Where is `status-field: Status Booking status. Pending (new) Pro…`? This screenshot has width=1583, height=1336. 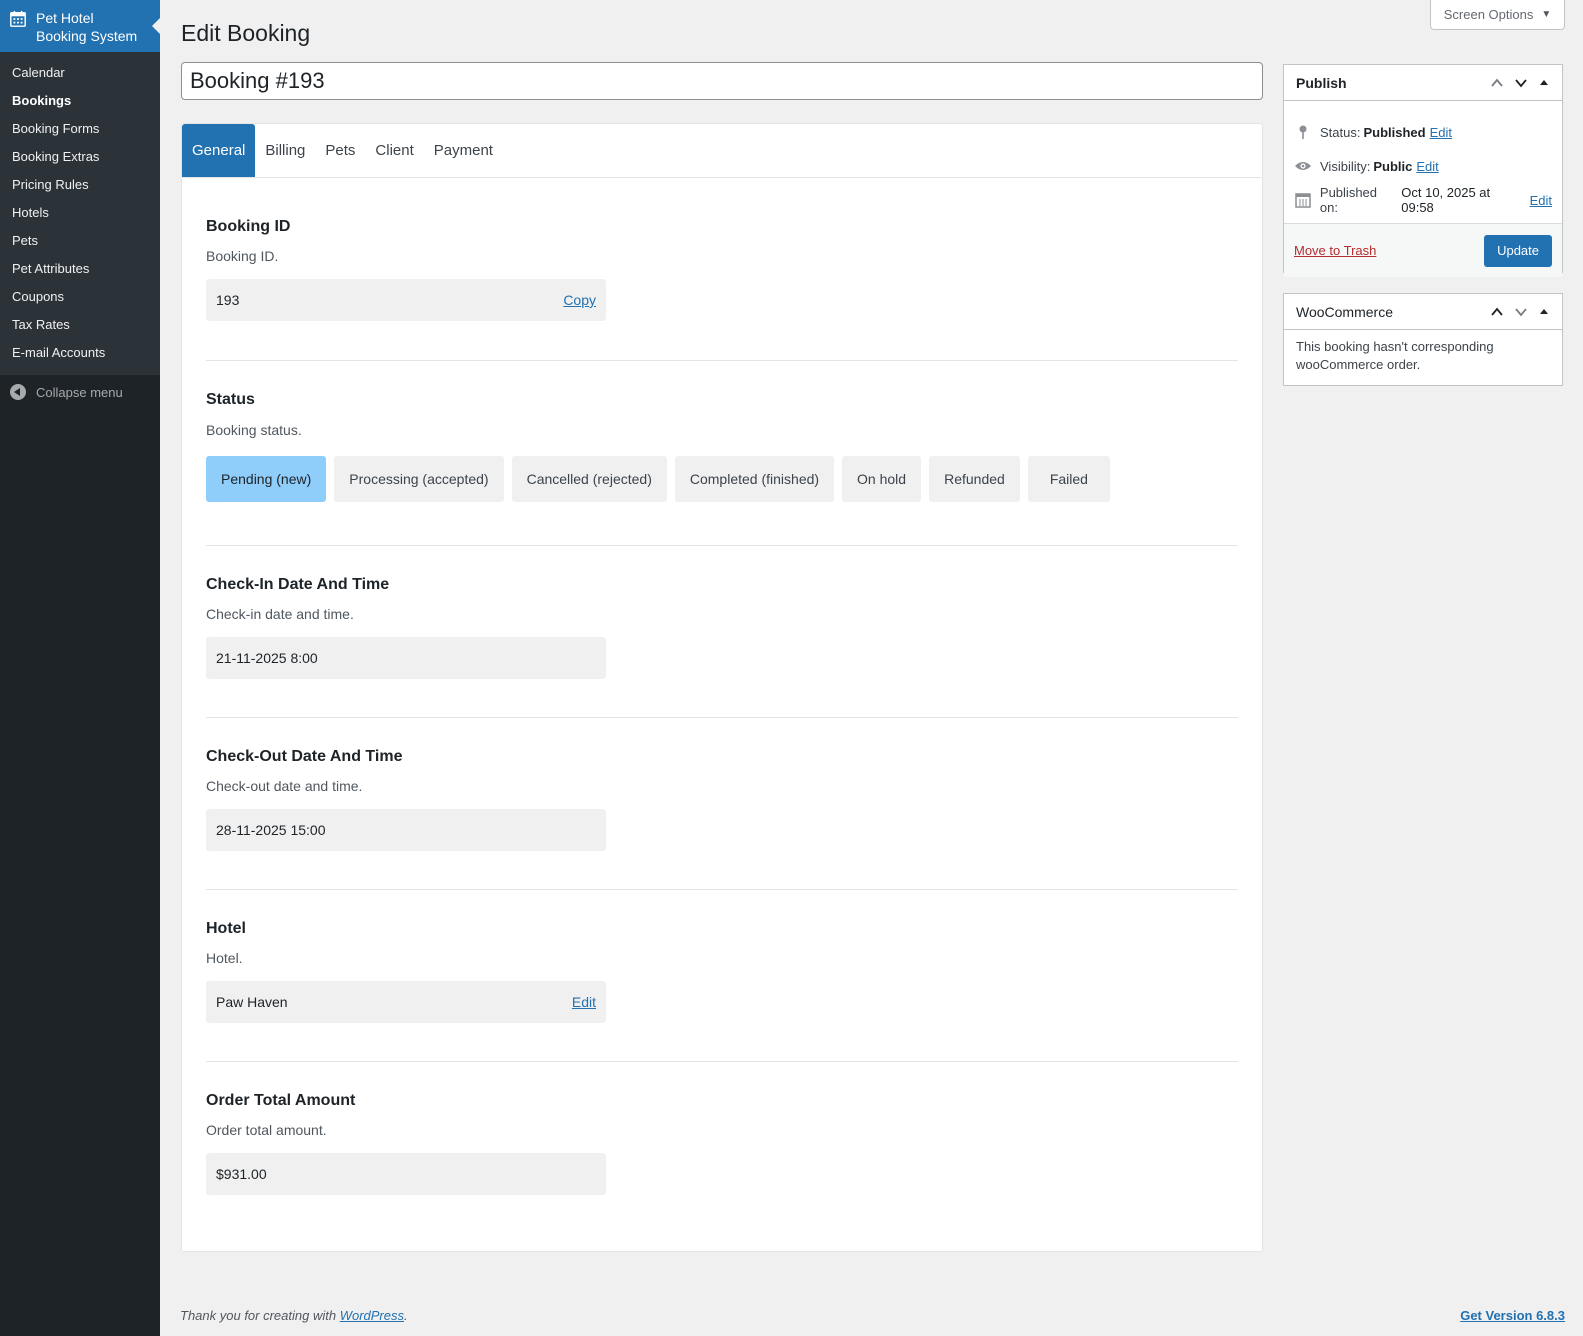
status-field: Status Booking status. Pending (new) Pro… is located at coordinates (722, 453).